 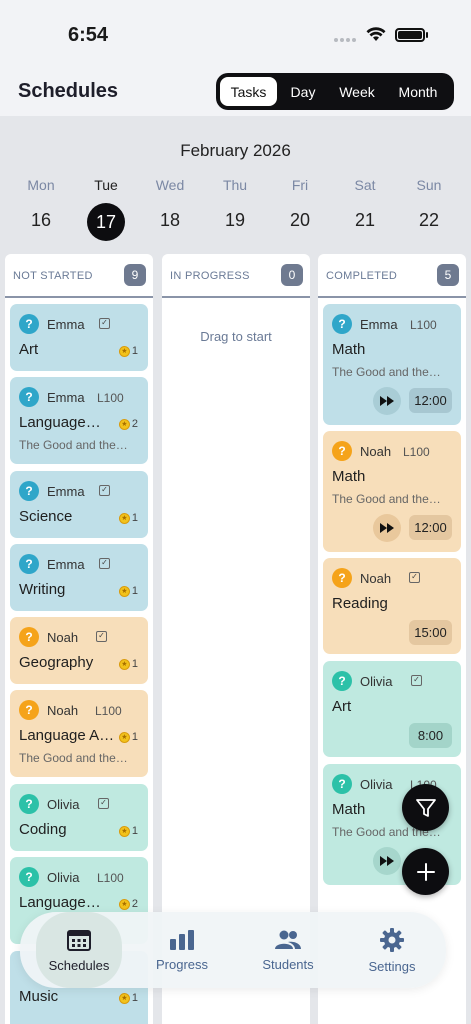 I want to click on tab-settings: Settings, so click(x=392, y=950).